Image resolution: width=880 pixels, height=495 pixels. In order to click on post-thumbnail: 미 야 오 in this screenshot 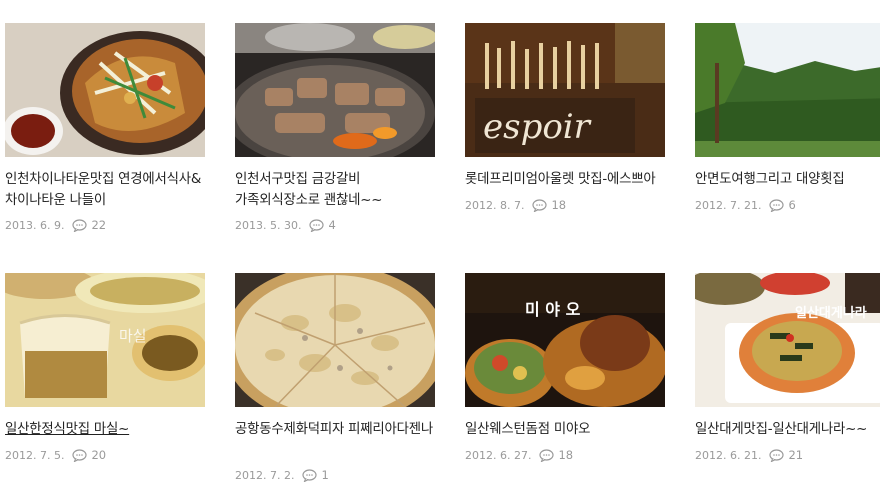, I will do `click(565, 340)`.